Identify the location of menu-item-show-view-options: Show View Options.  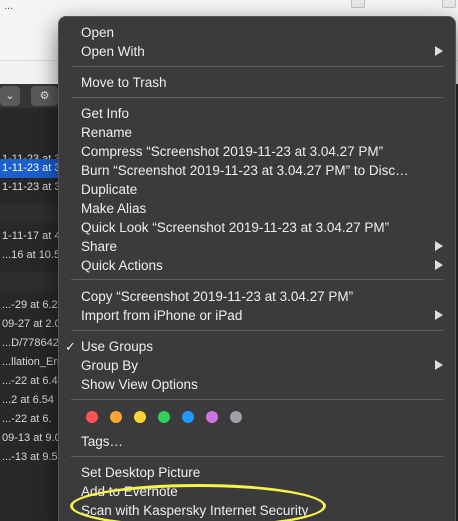
(257, 384).